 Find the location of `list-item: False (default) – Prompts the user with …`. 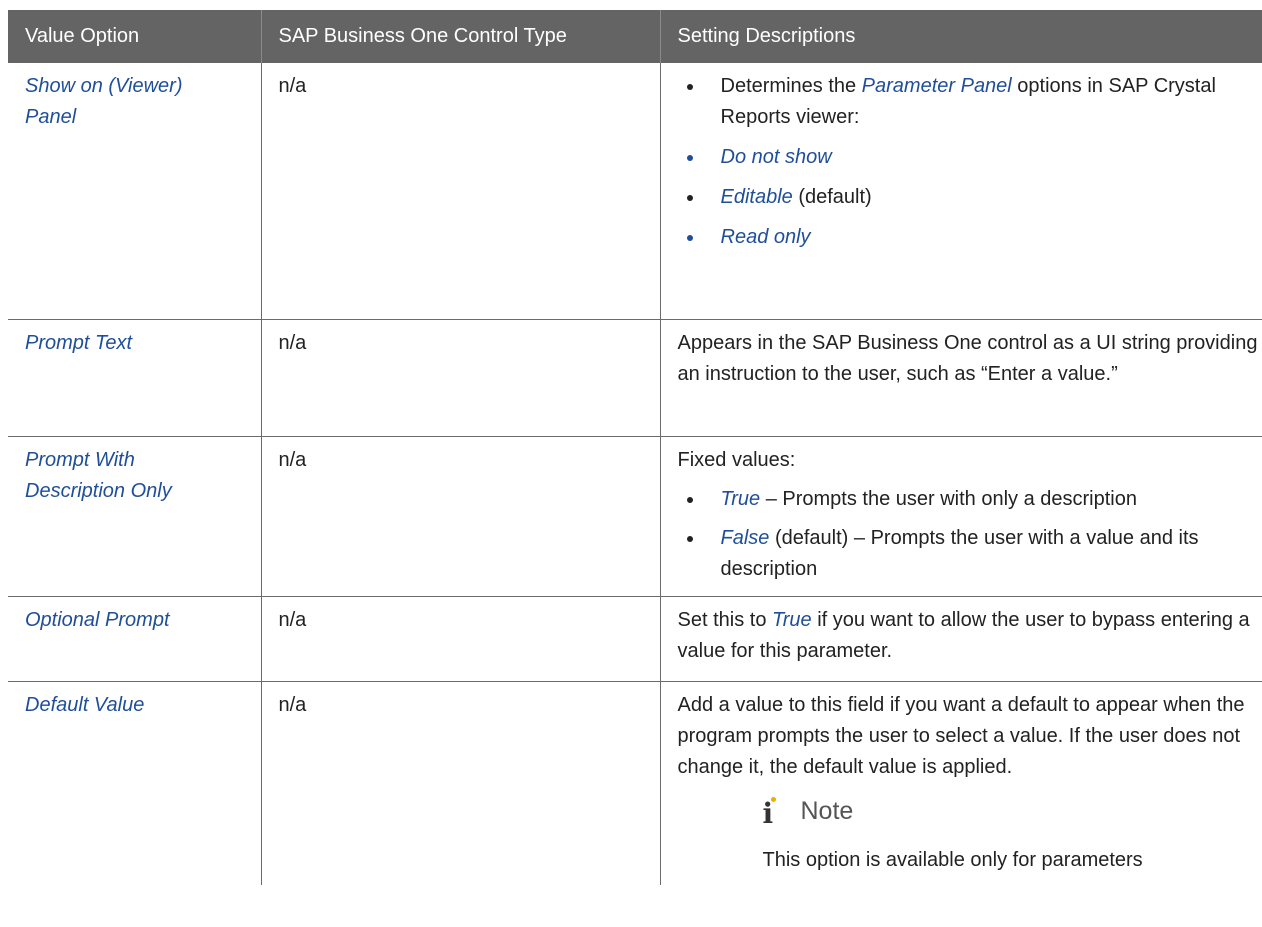

list-item: False (default) – Prompts the user with … is located at coordinates (968, 554).